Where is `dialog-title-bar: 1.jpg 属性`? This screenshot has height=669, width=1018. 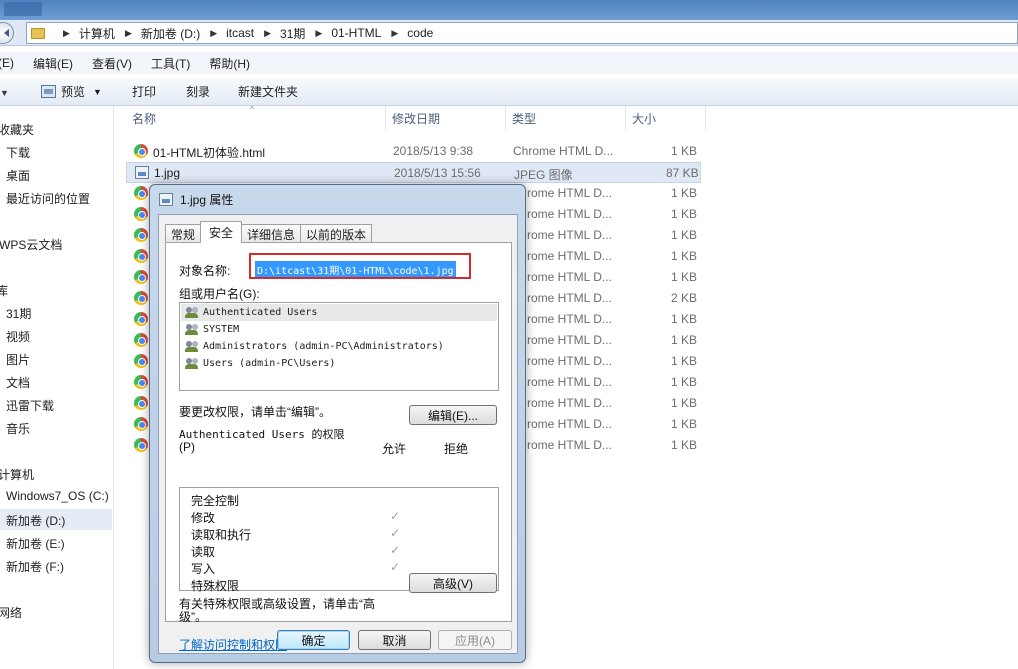 dialog-title-bar: 1.jpg 属性 is located at coordinates (196, 199).